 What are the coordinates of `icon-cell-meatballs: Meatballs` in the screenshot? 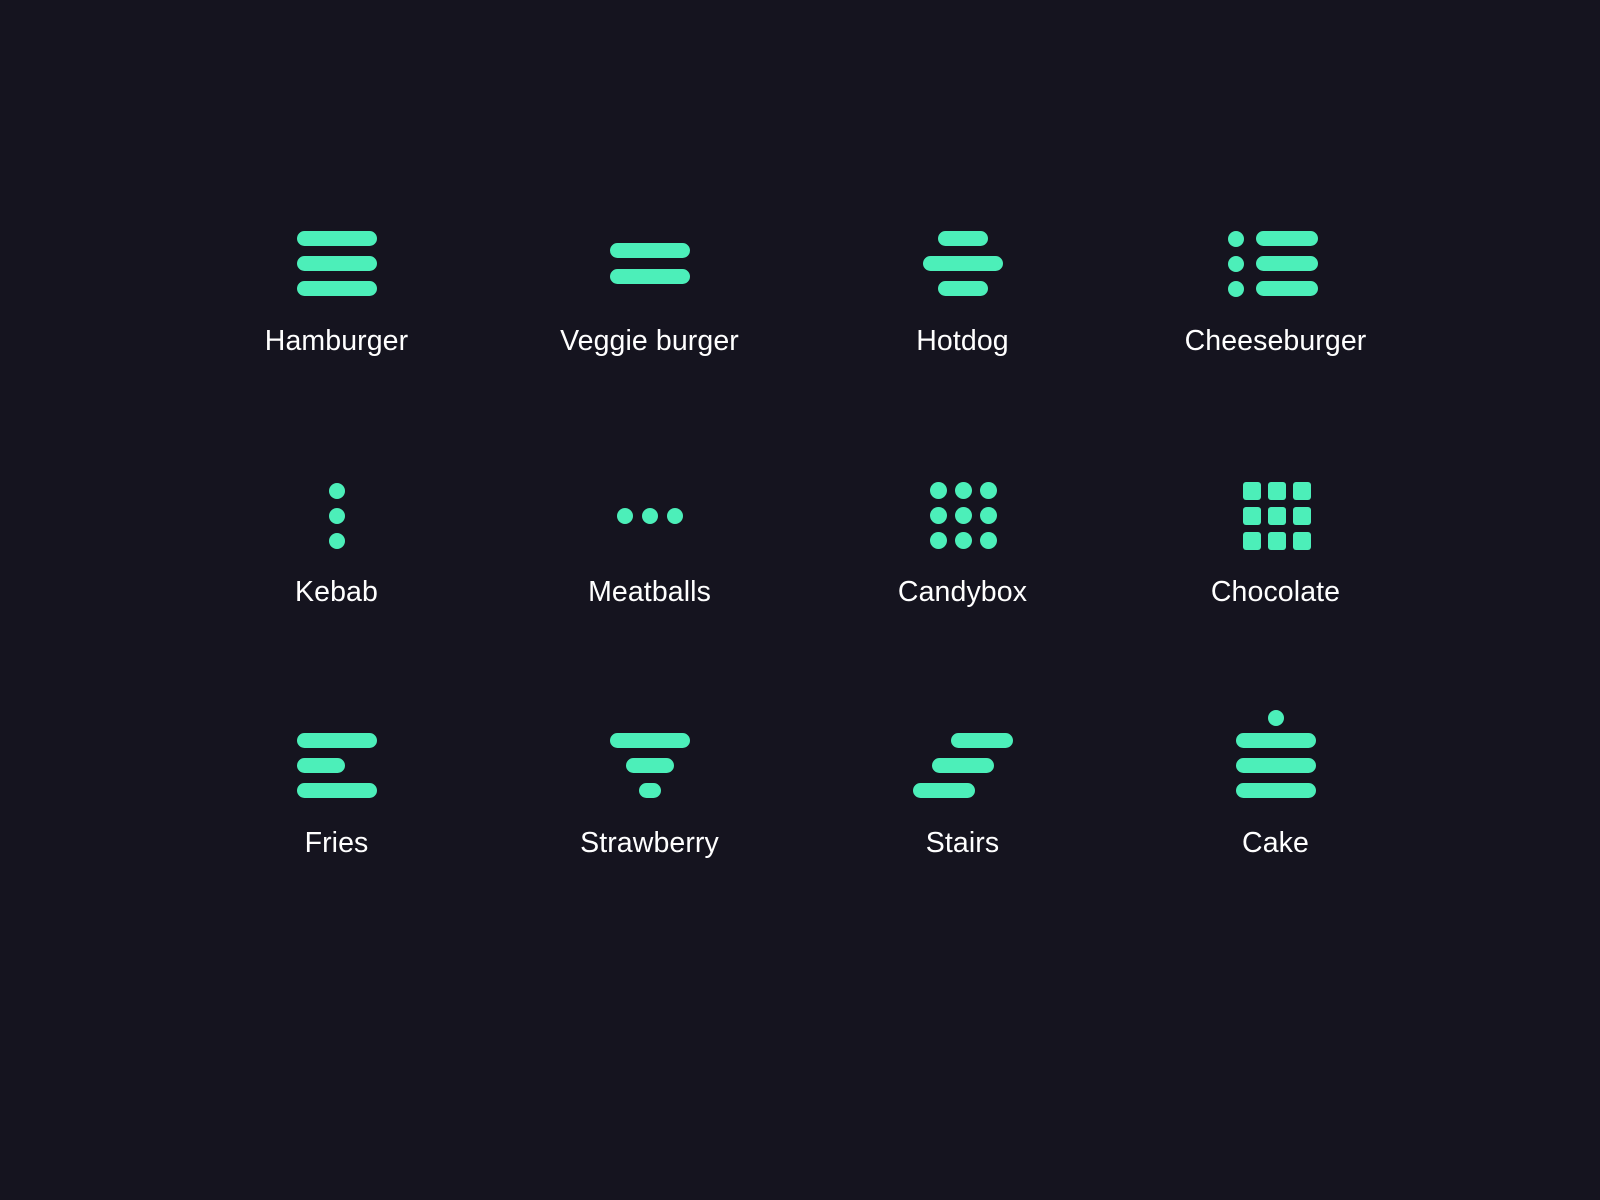 It's located at (649, 590).